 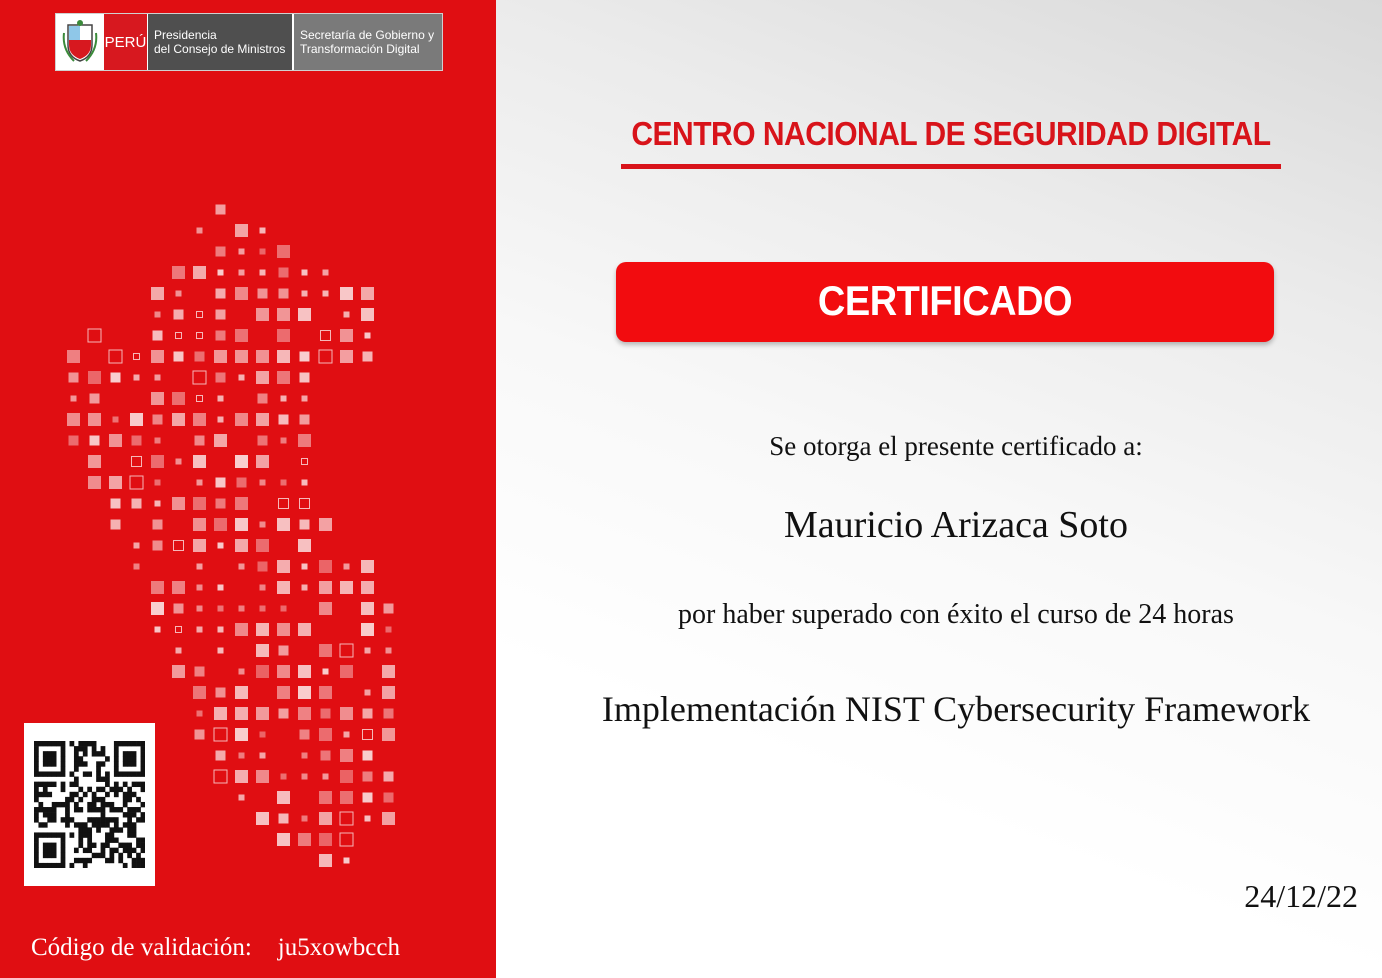 I want to click on qr-code, so click(x=89, y=804).